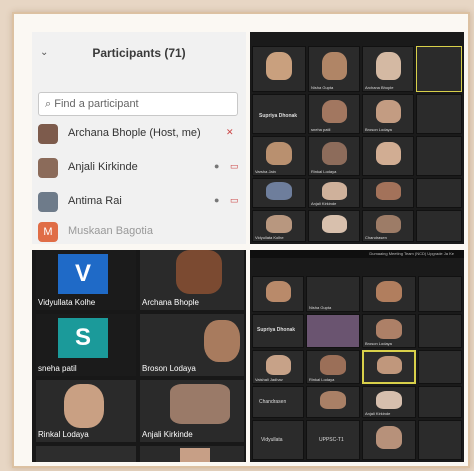 This screenshot has width=474, height=471. What do you see at coordinates (230, 132) in the screenshot?
I see `mic-muted-icon: ✕` at bounding box center [230, 132].